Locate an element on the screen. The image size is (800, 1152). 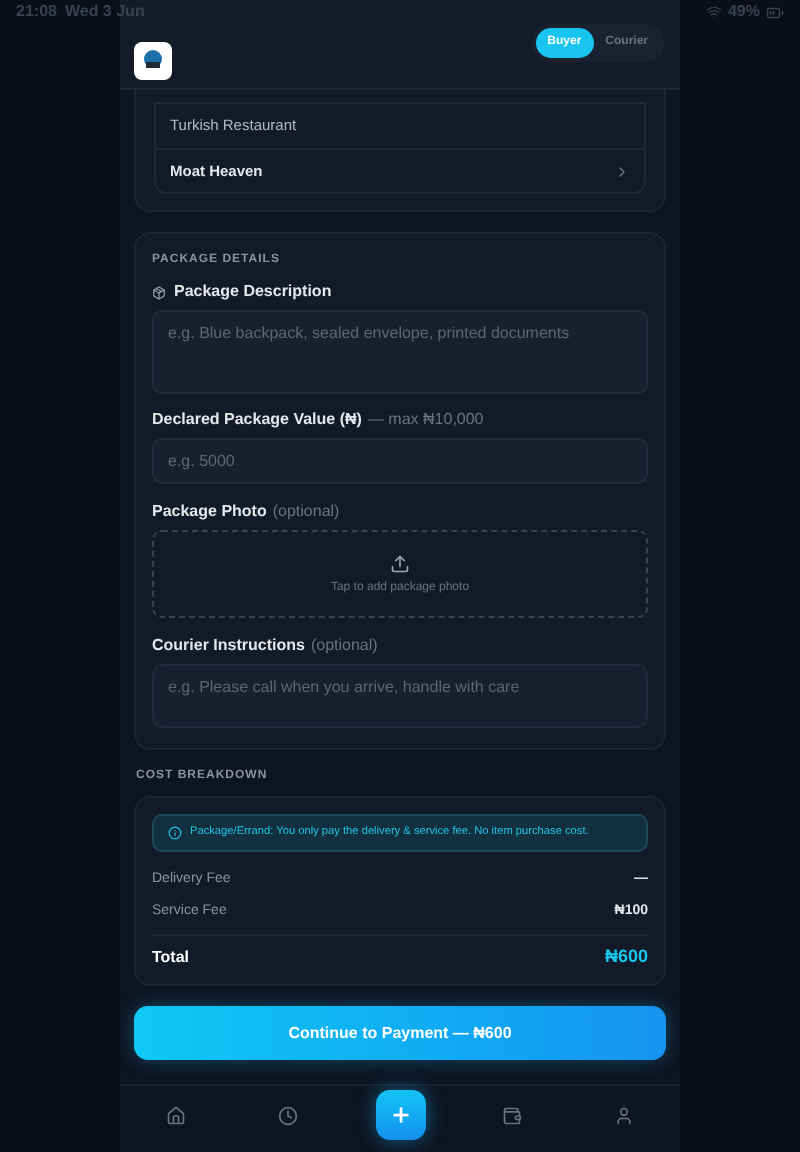
instructions-field: e.g. Please call when you arrive, handle with care is located at coordinates (400, 696).